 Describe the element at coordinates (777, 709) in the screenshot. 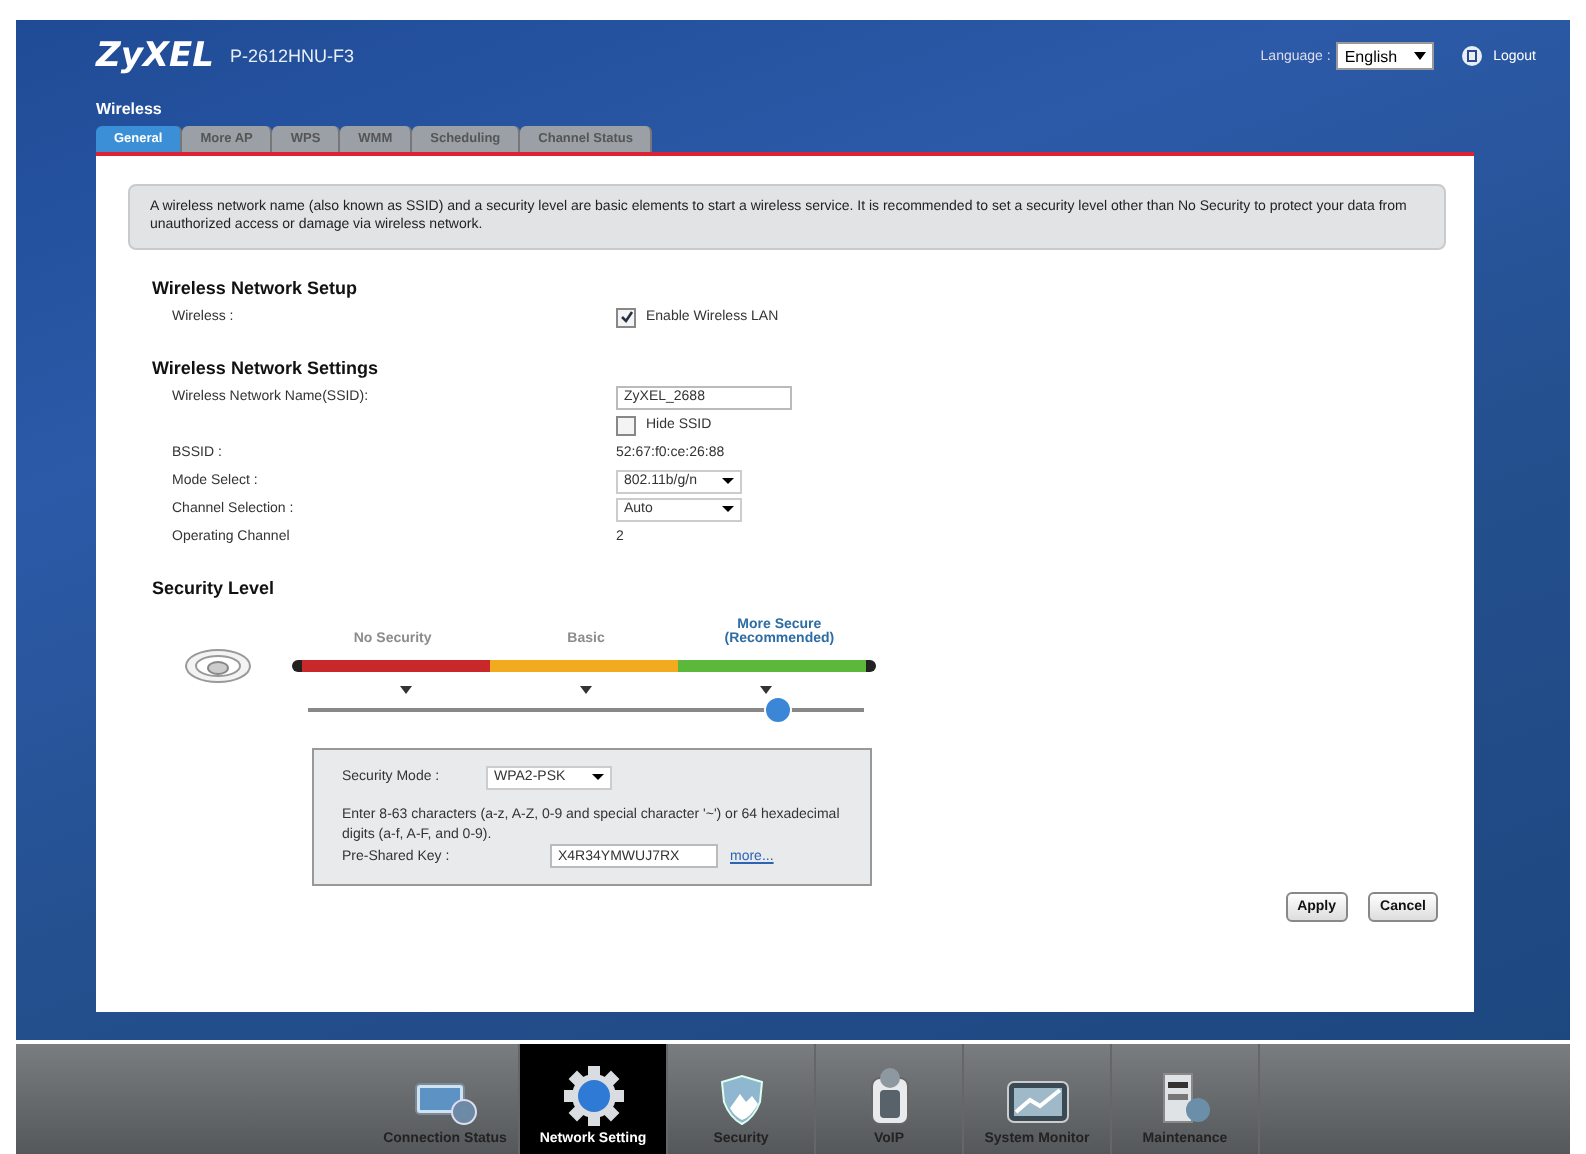

I see `slider-thumb` at that location.